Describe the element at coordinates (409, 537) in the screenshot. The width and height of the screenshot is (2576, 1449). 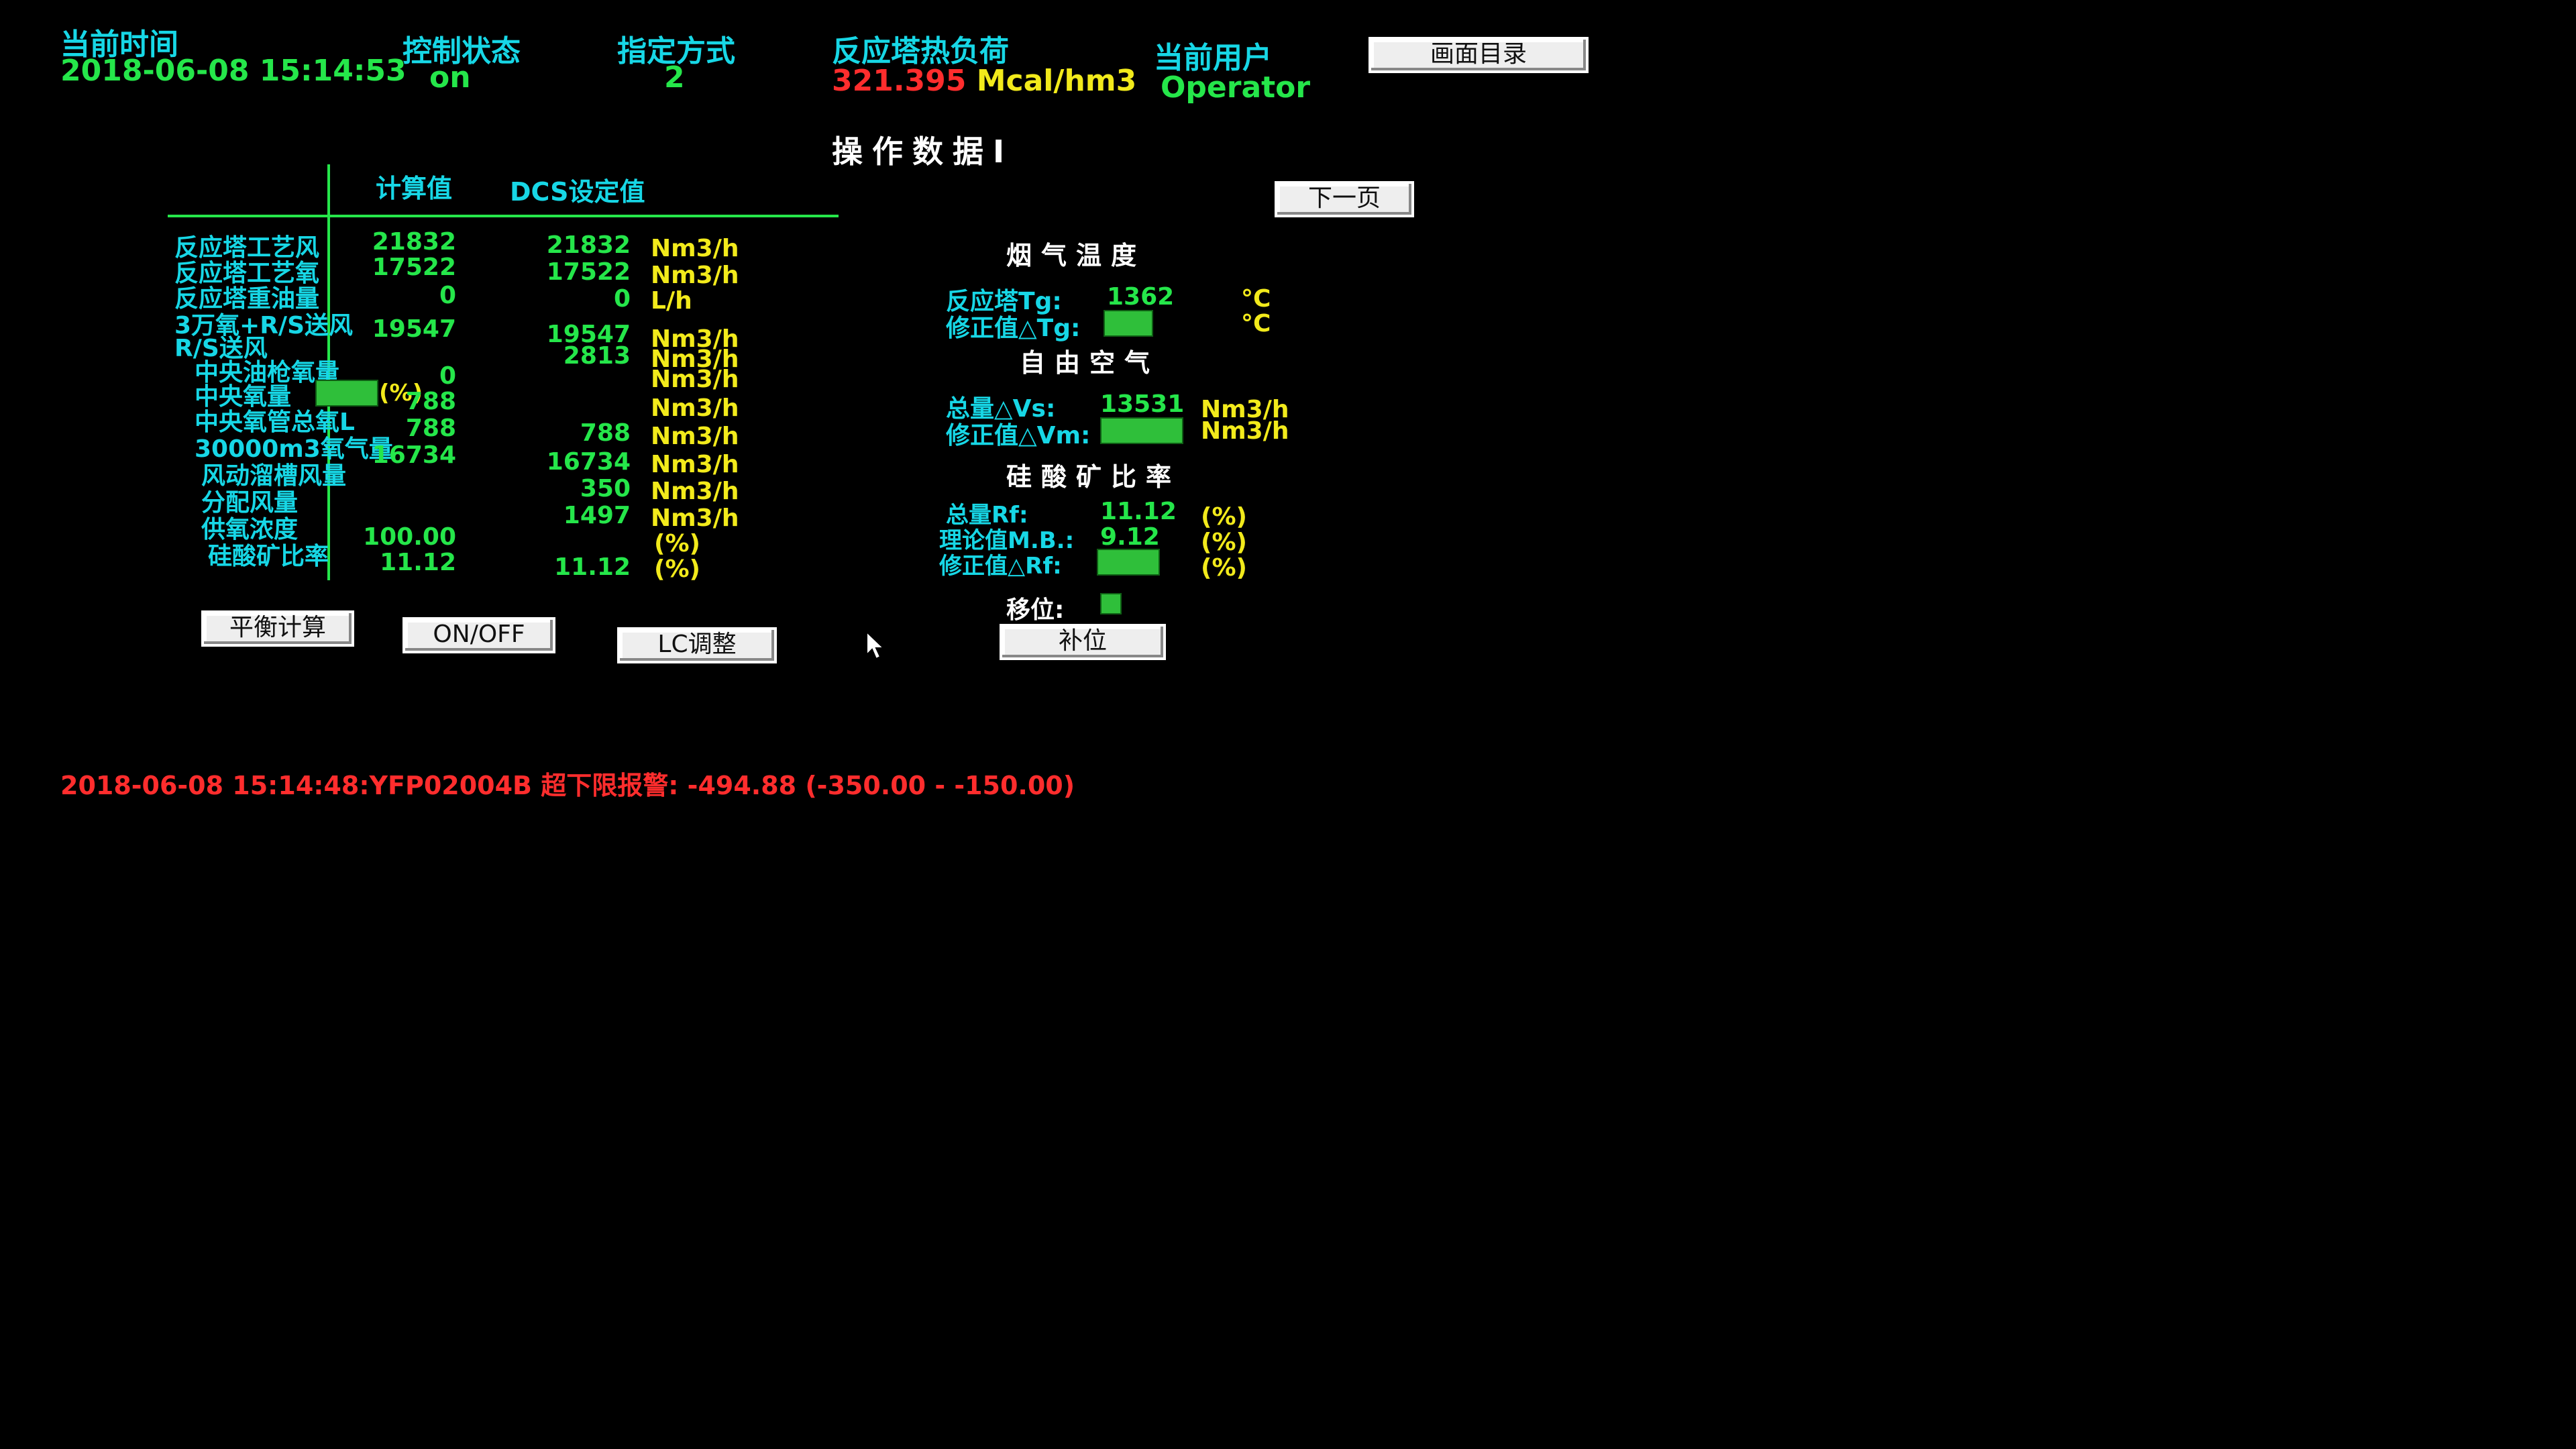
I see `row-calc-oxygen-concentration: 100.00` at that location.